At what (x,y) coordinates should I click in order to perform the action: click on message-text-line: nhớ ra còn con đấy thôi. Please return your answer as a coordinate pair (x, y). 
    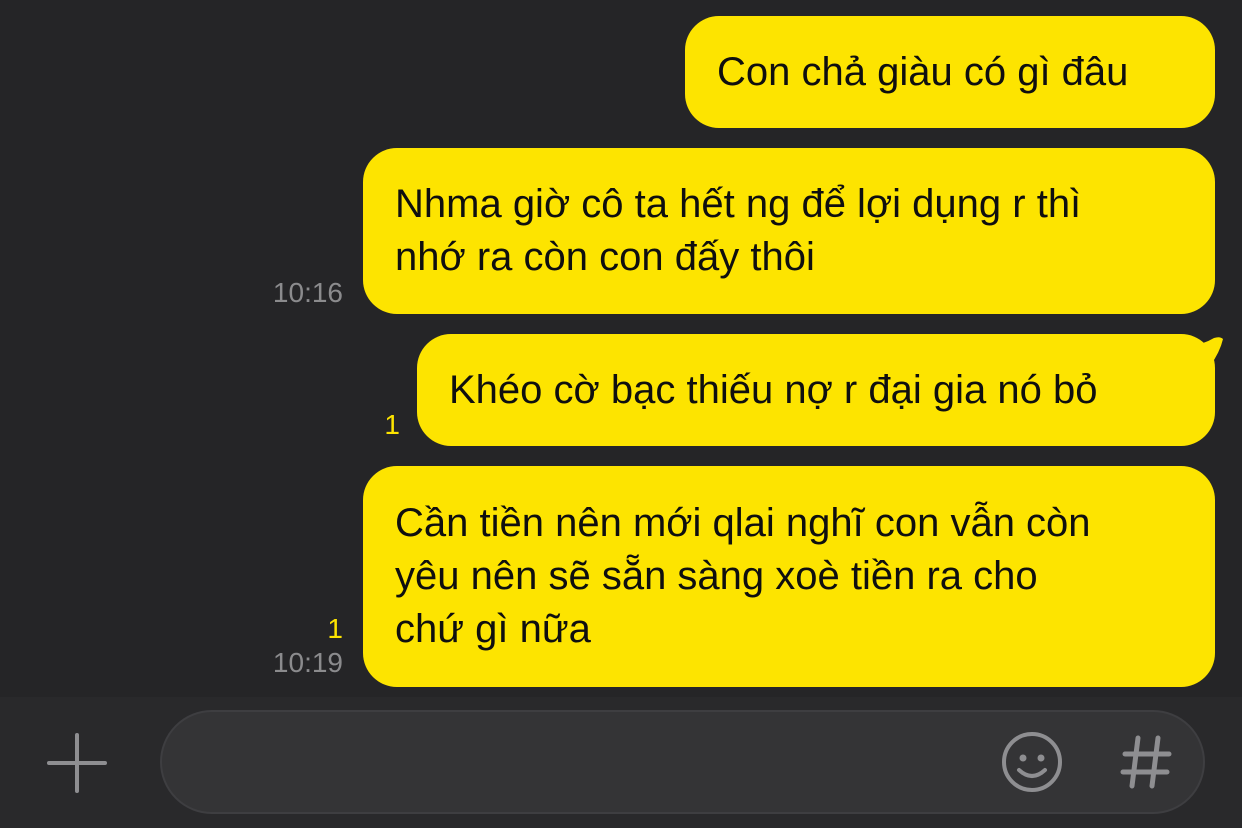
    Looking at the image, I should click on (605, 257).